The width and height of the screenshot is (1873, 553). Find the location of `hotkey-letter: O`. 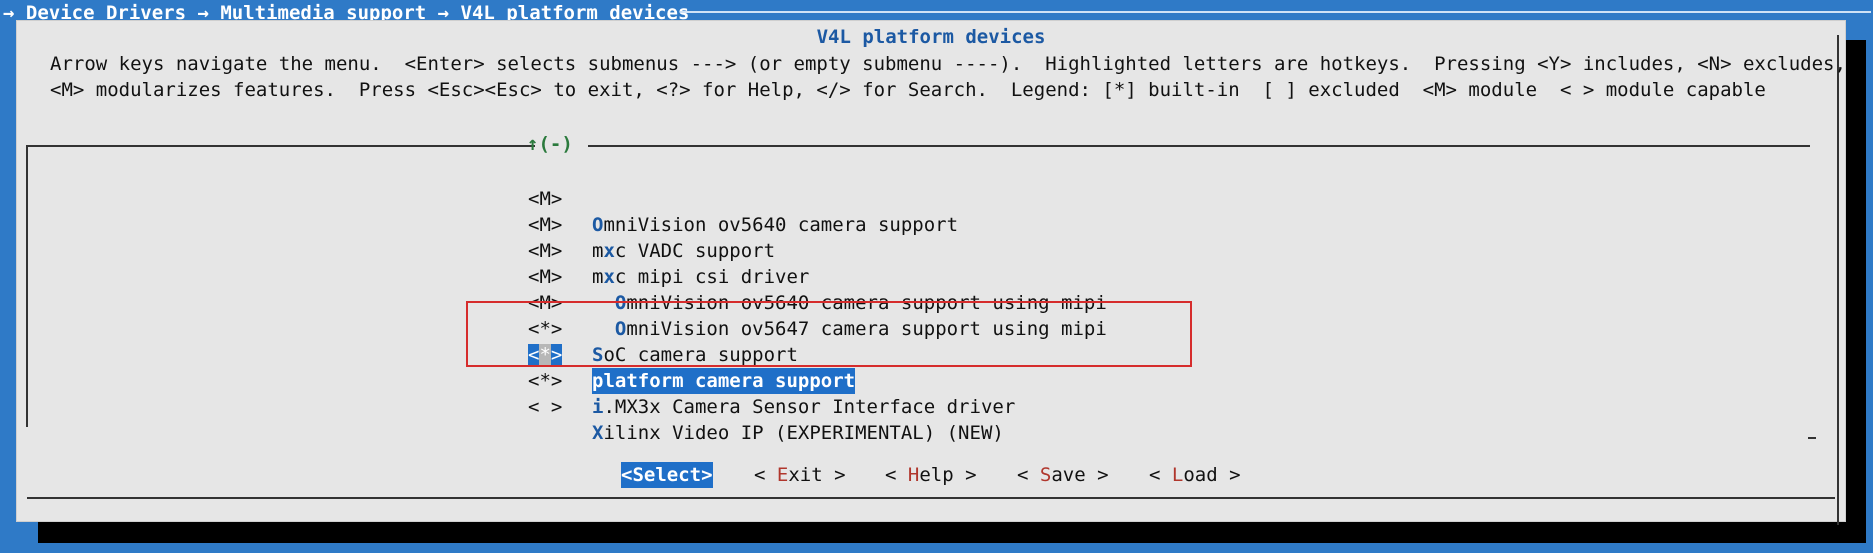

hotkey-letter: O is located at coordinates (598, 225).